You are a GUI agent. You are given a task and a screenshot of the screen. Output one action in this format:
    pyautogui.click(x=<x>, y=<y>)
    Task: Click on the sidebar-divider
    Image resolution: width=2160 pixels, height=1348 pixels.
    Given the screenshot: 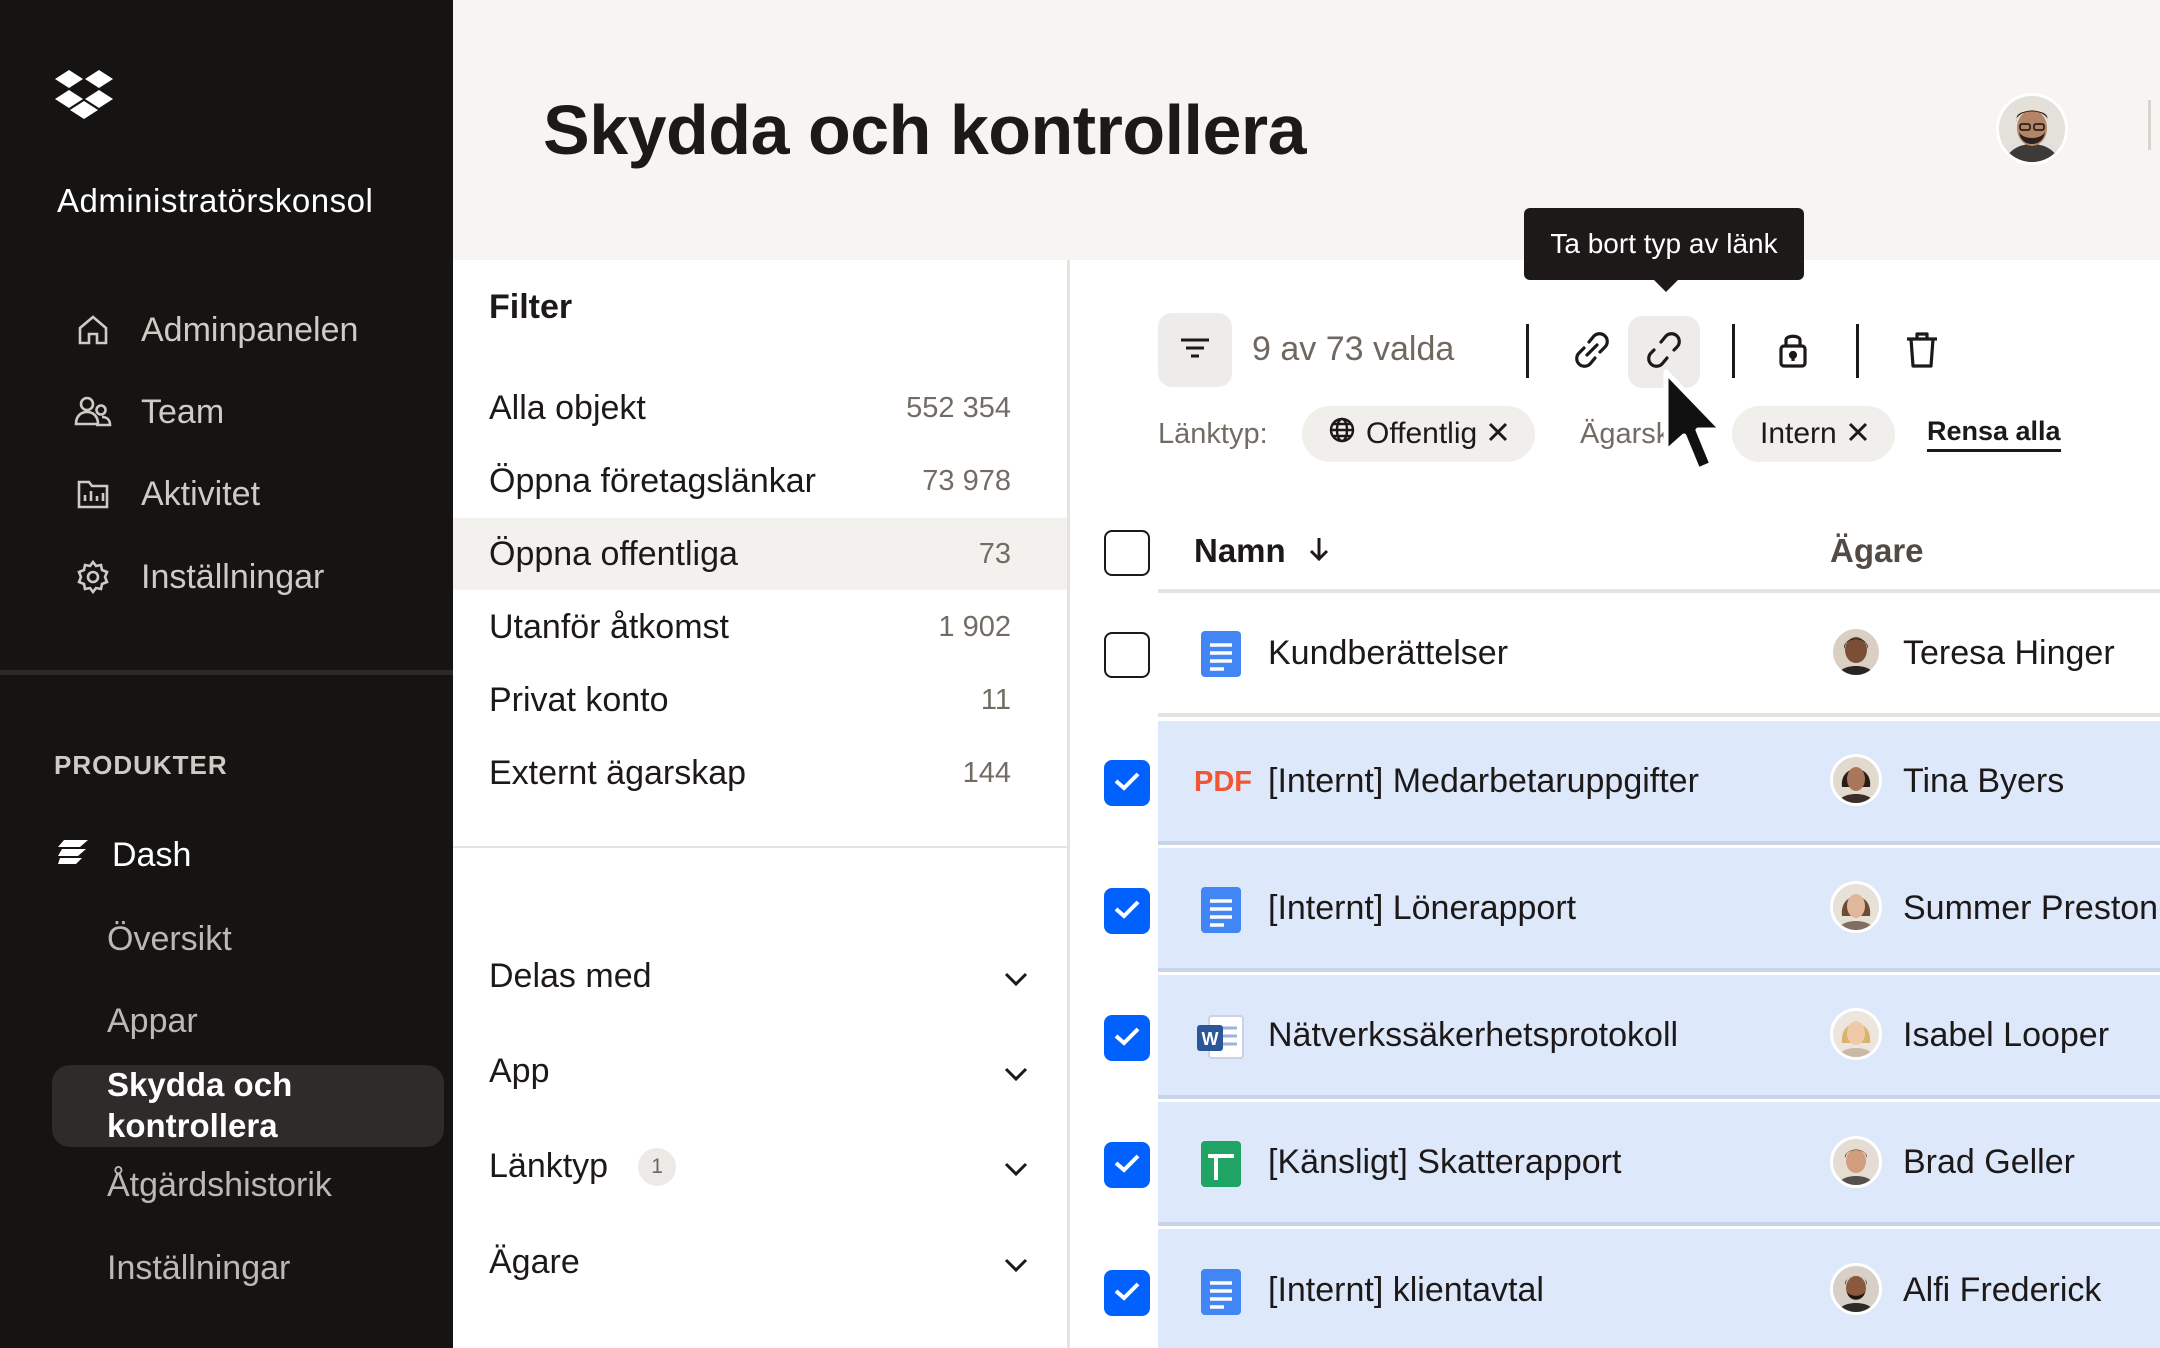 What is the action you would take?
    pyautogui.click(x=226, y=672)
    